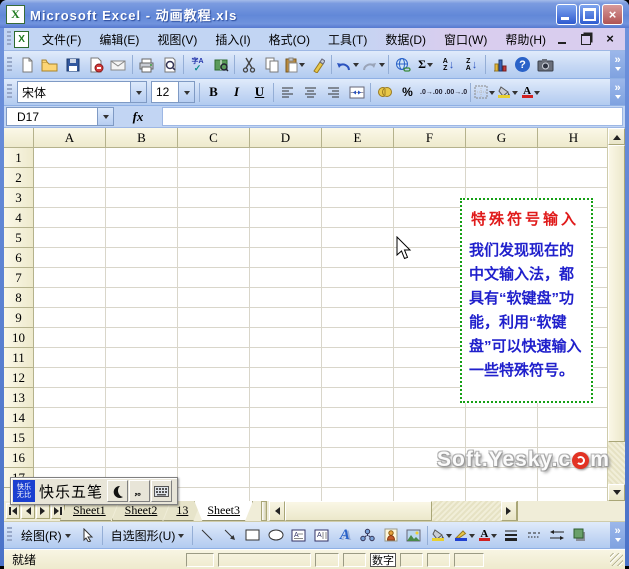 This screenshot has height=569, width=629. I want to click on row-header: 12, so click(19, 378).